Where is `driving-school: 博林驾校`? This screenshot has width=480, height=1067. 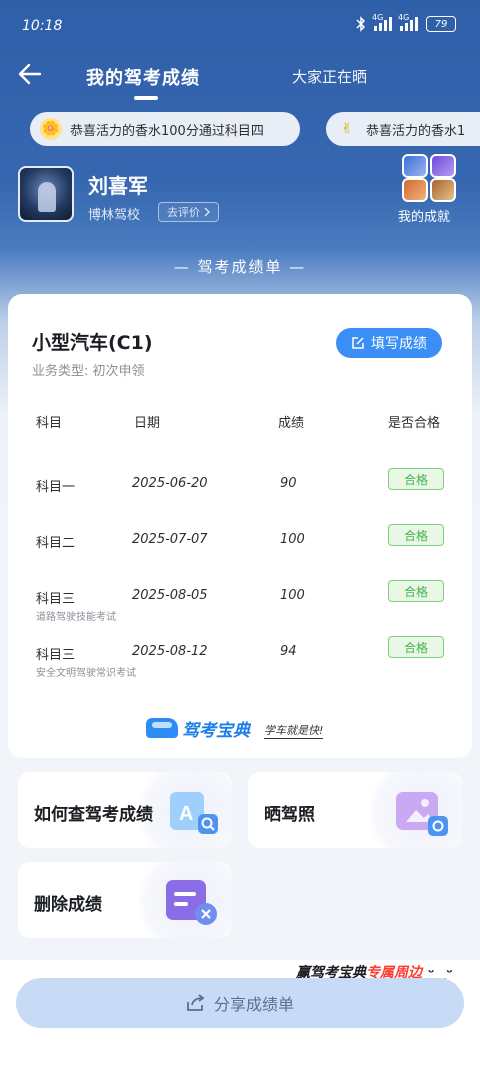
driving-school: 博林驾校 is located at coordinates (114, 215).